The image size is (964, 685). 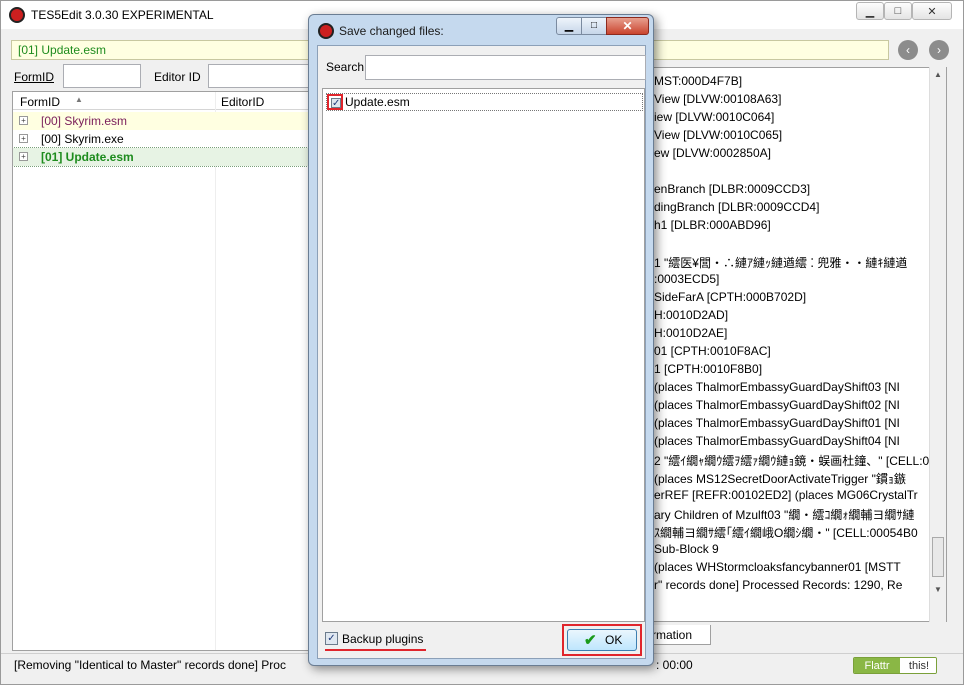 What do you see at coordinates (938, 557) in the screenshot?
I see `scroll-thumb` at bounding box center [938, 557].